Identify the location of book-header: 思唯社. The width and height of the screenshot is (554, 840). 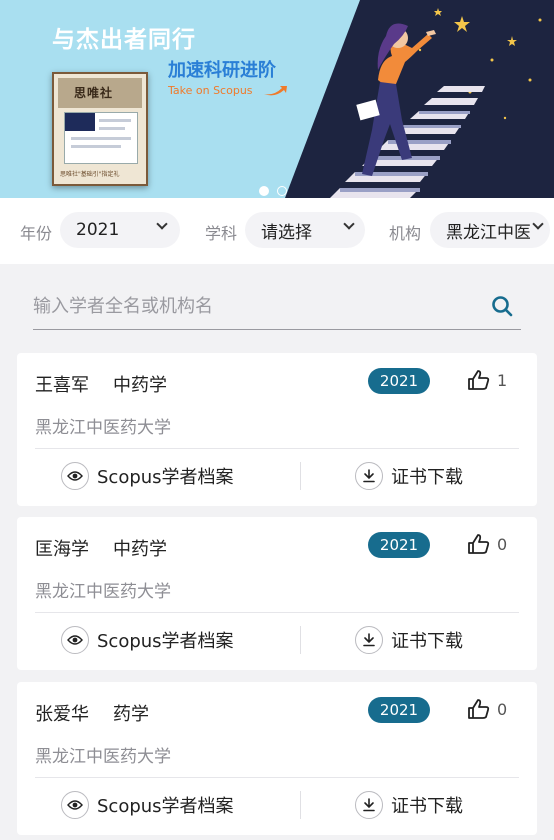
(100, 93).